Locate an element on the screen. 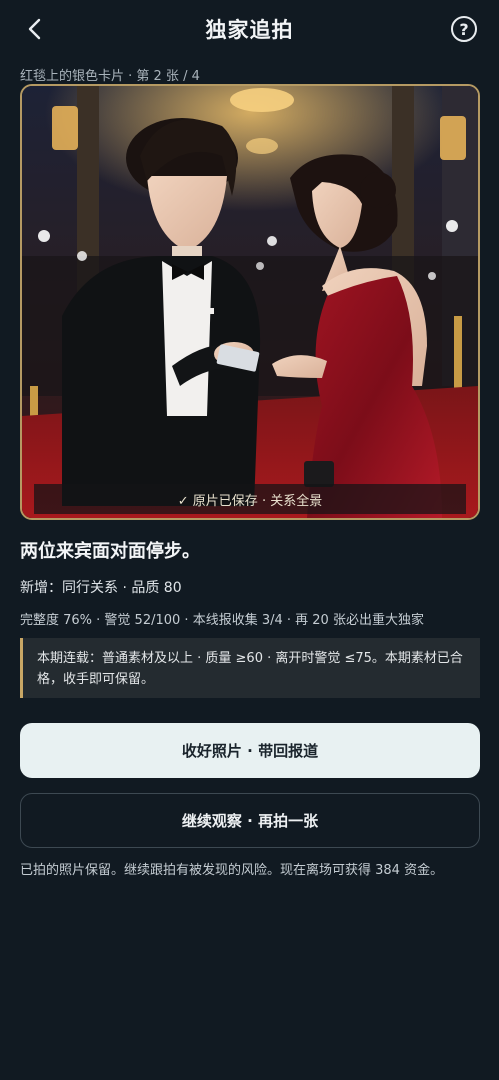 Image resolution: width=499 pixels, height=1080 pixels. keep-photo-button: 收好照片 · 带回报道 is located at coordinates (250, 750).